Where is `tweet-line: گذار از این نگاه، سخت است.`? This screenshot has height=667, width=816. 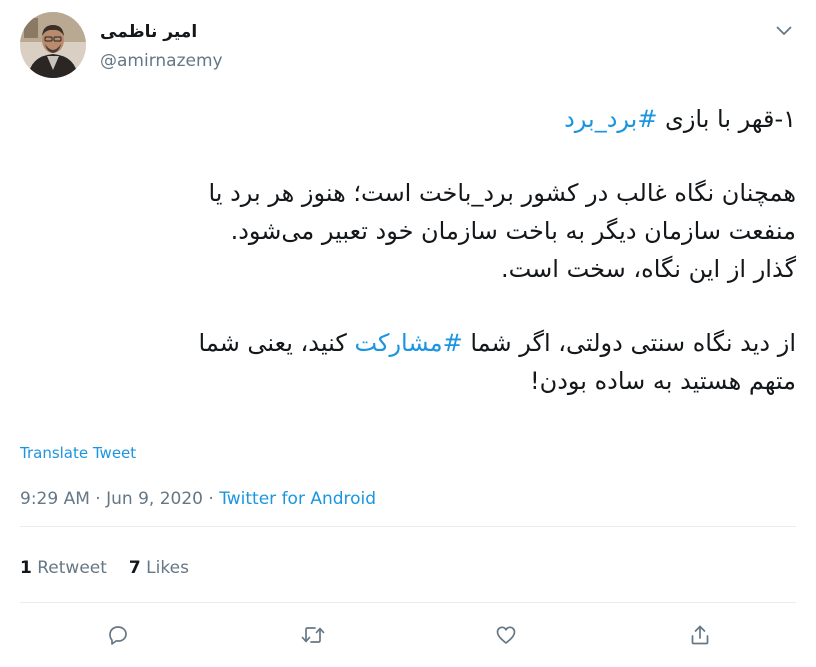 tweet-line: گذار از این نگاه، سخت است. is located at coordinates (648, 269).